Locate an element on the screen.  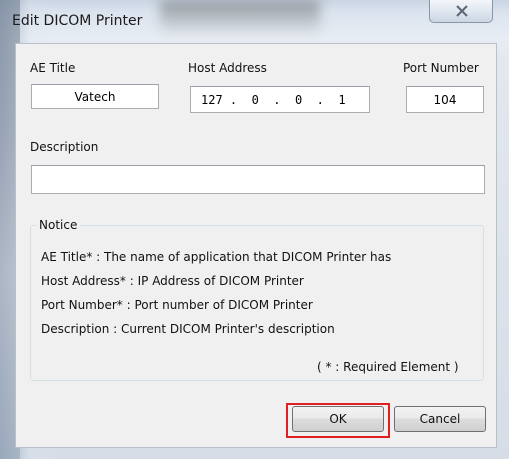
cancel-button: Cancel is located at coordinates (440, 419).